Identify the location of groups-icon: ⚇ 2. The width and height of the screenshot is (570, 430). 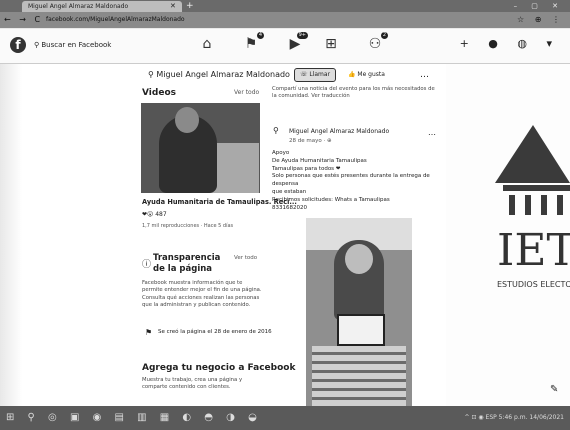
(376, 43).